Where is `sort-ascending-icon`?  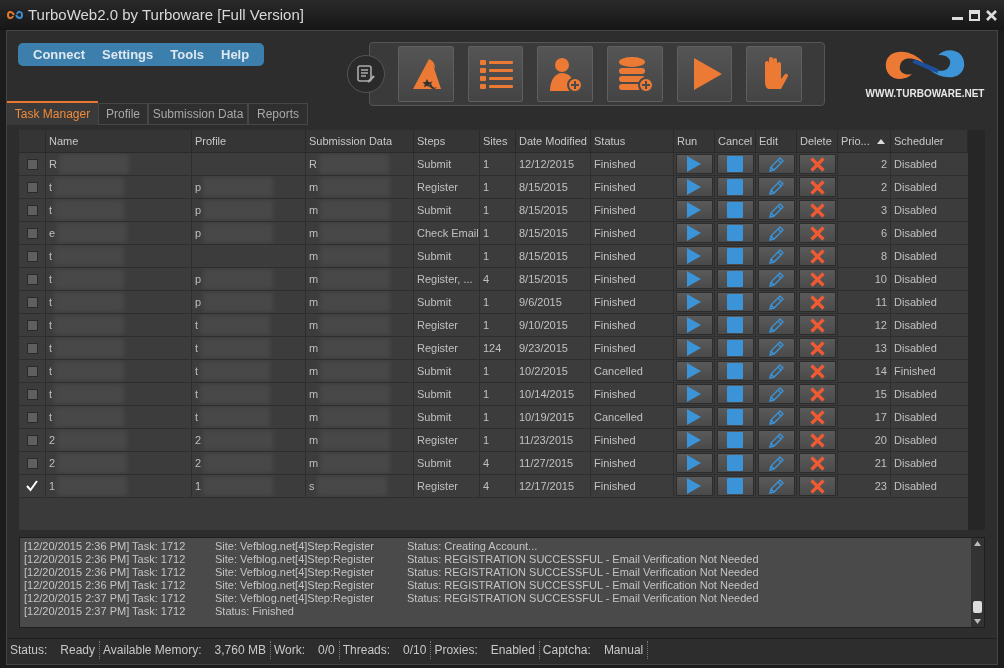 sort-ascending-icon is located at coordinates (881, 141).